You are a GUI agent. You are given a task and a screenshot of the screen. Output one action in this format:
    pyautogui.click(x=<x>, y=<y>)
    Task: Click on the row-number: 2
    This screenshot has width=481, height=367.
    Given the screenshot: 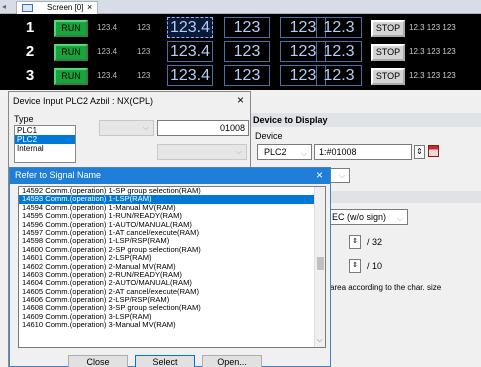 What is the action you would take?
    pyautogui.click(x=30, y=51)
    